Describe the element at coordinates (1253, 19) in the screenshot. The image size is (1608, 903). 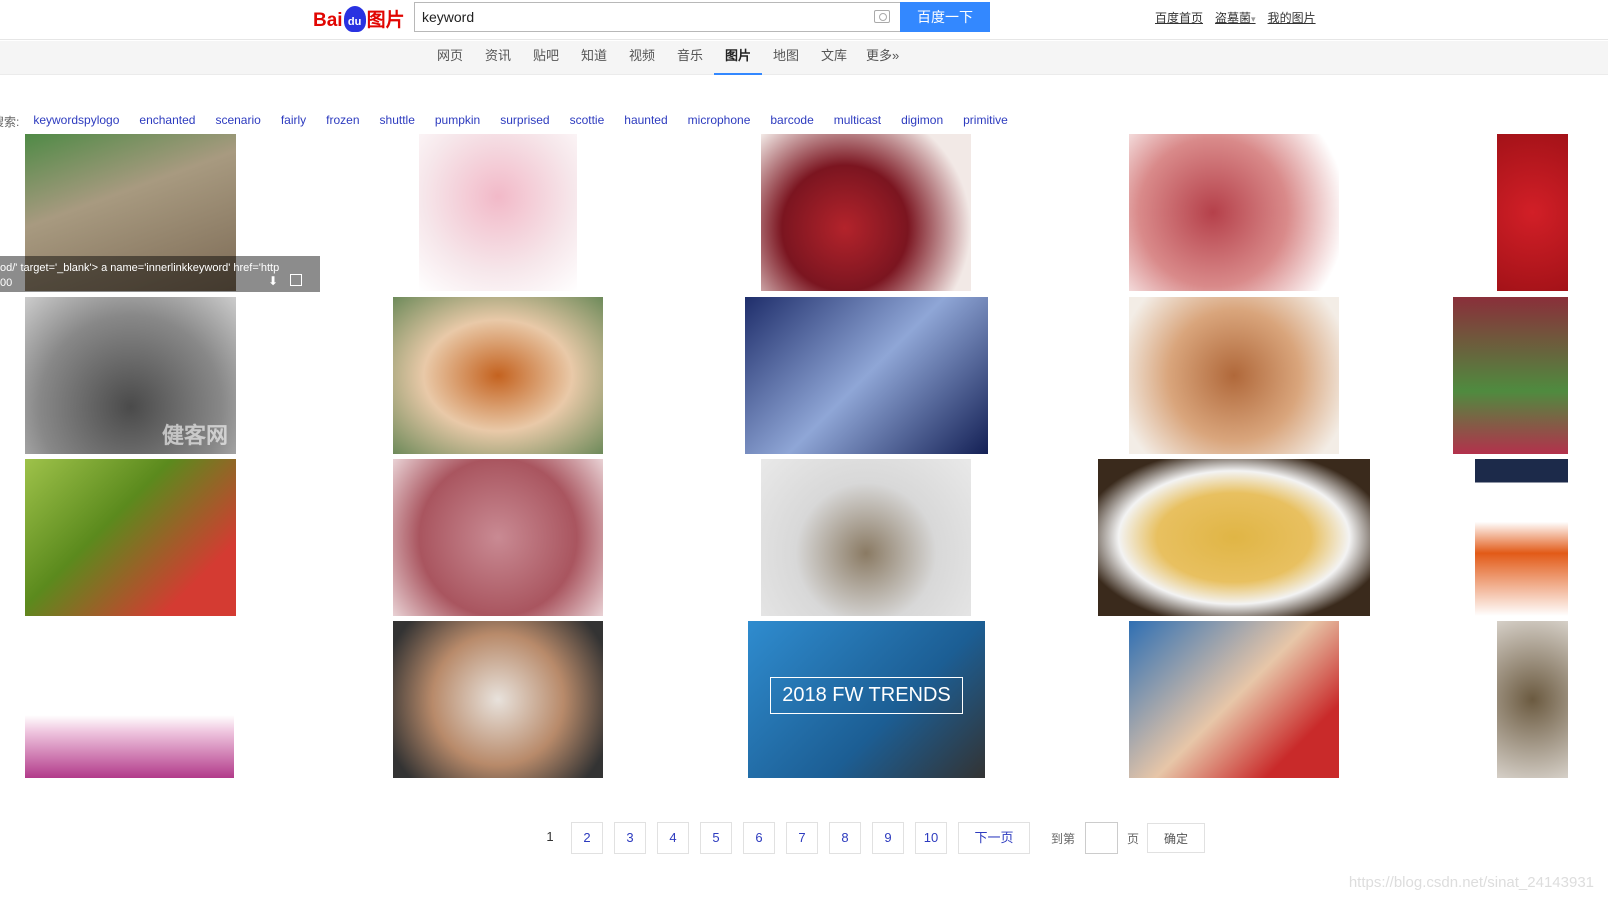
I see `dropdown-caret-icon: ▾` at that location.